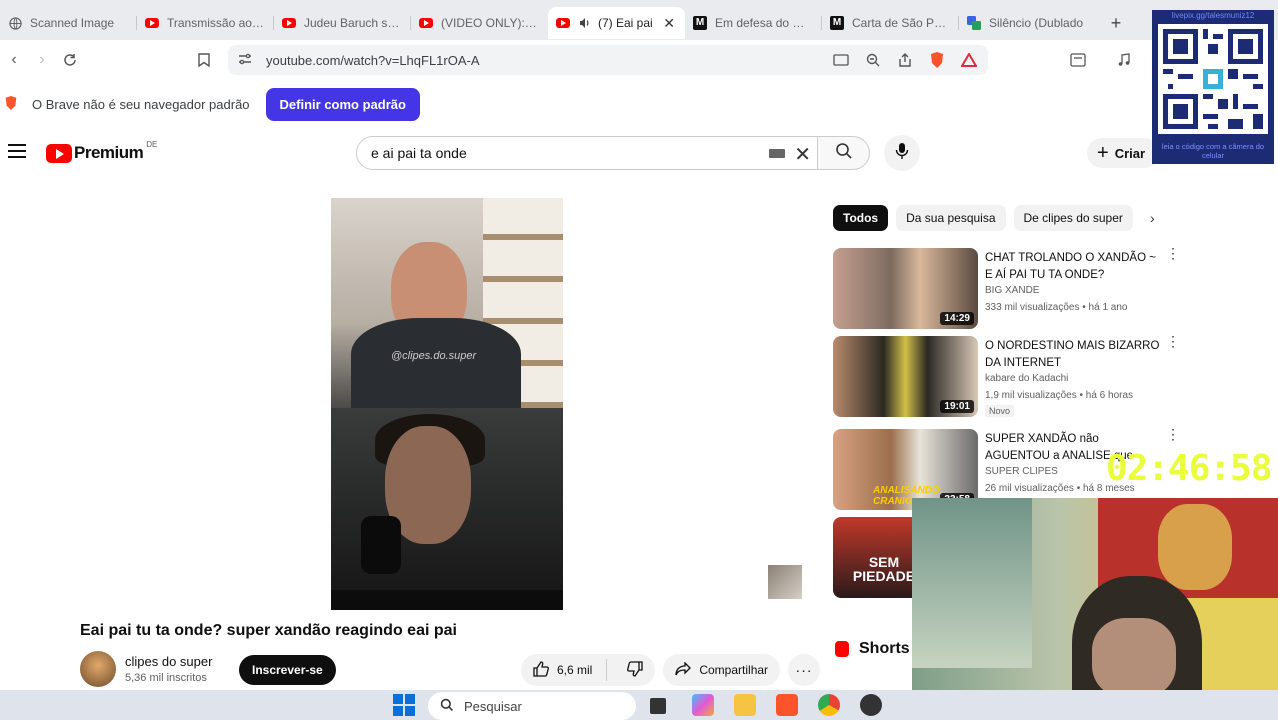 The width and height of the screenshot is (1278, 720). Describe the element at coordinates (342, 104) in the screenshot. I see `set-default-button: Definir como padrão` at that location.